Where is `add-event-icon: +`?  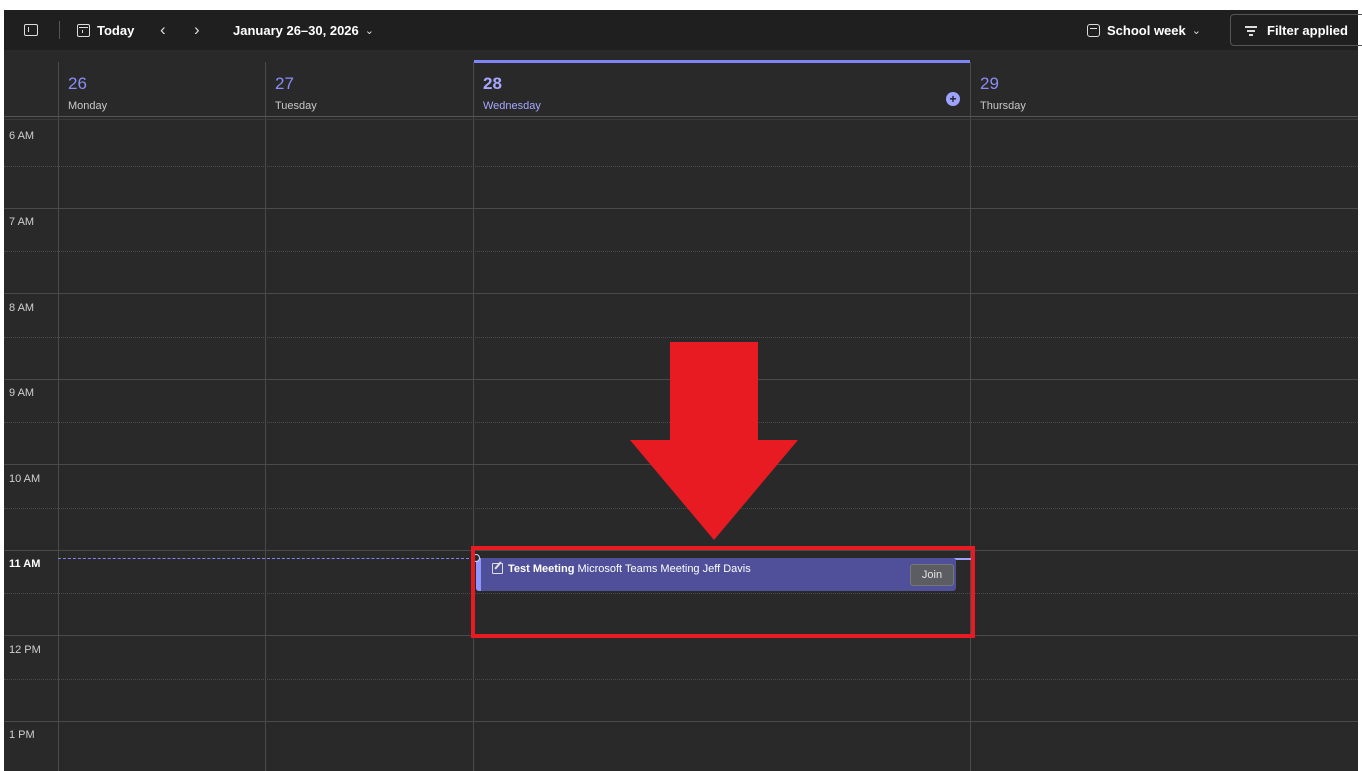
add-event-icon: + is located at coordinates (953, 99).